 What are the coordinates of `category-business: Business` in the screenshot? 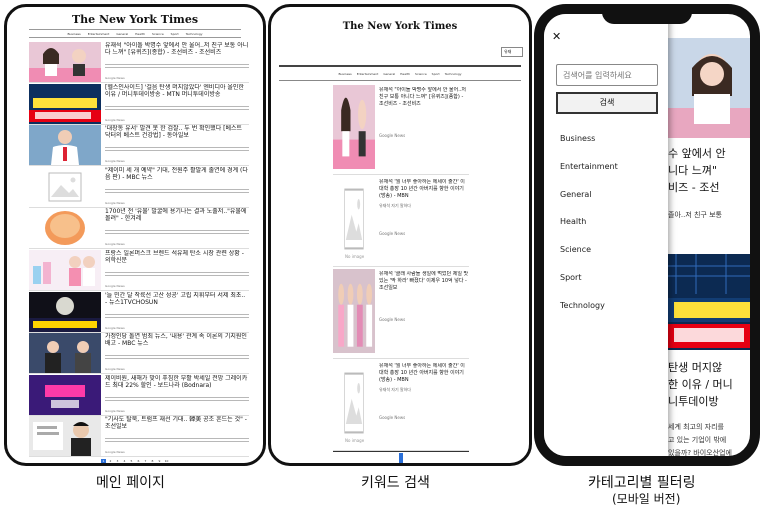 It's located at (589, 148).